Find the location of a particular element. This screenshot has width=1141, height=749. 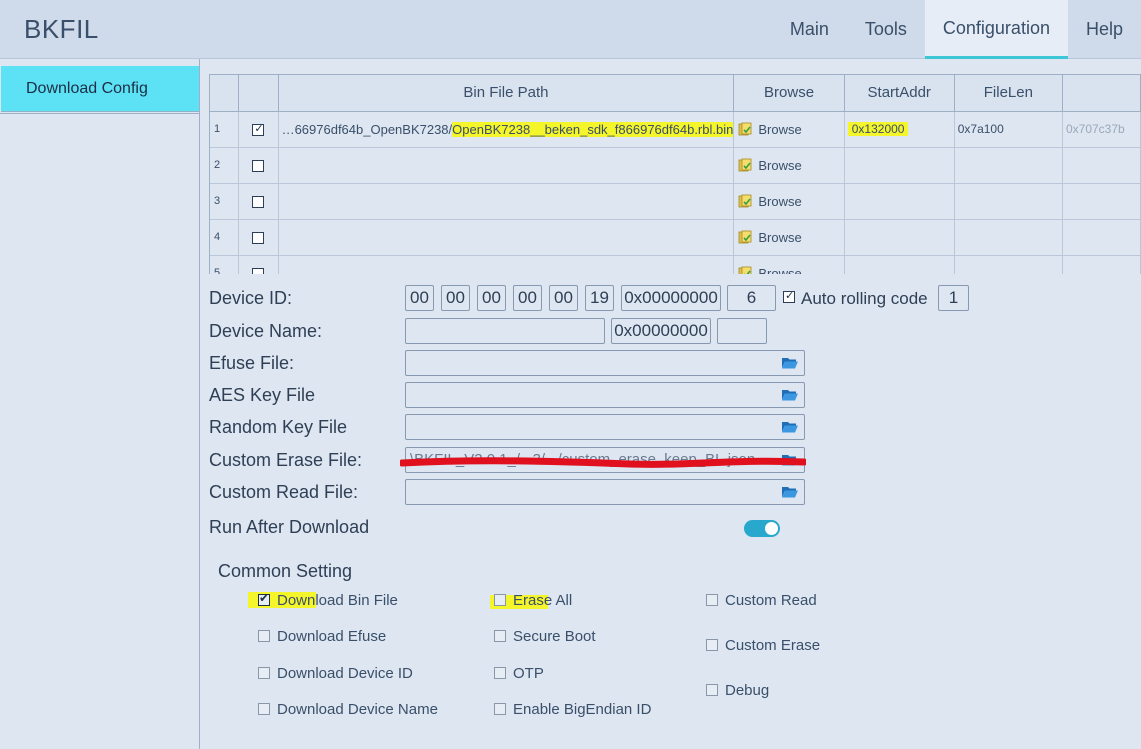

device-name-field is located at coordinates (505, 331).